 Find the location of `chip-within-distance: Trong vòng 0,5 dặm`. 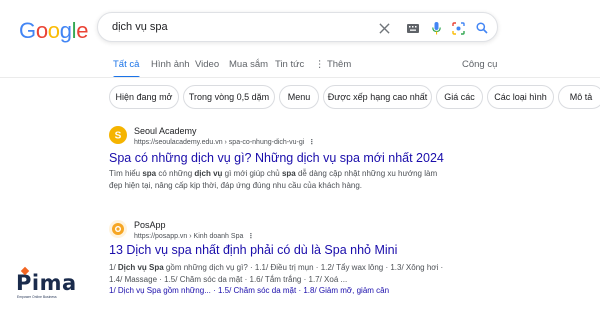

chip-within-distance: Trong vòng 0,5 dặm is located at coordinates (229, 97).